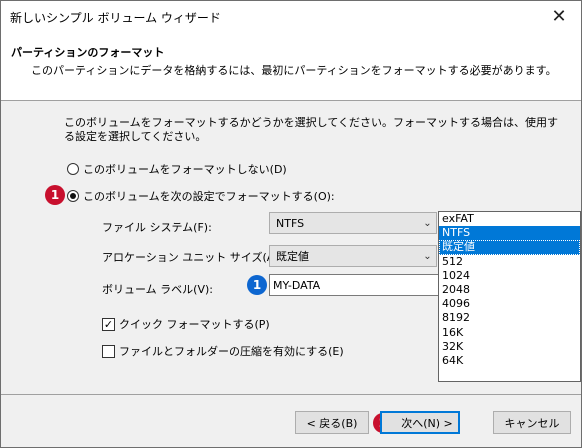 Image resolution: width=582 pixels, height=448 pixels. What do you see at coordinates (157, 289) in the screenshot?
I see `volume-label-label: ボリューム ラベル(V):` at bounding box center [157, 289].